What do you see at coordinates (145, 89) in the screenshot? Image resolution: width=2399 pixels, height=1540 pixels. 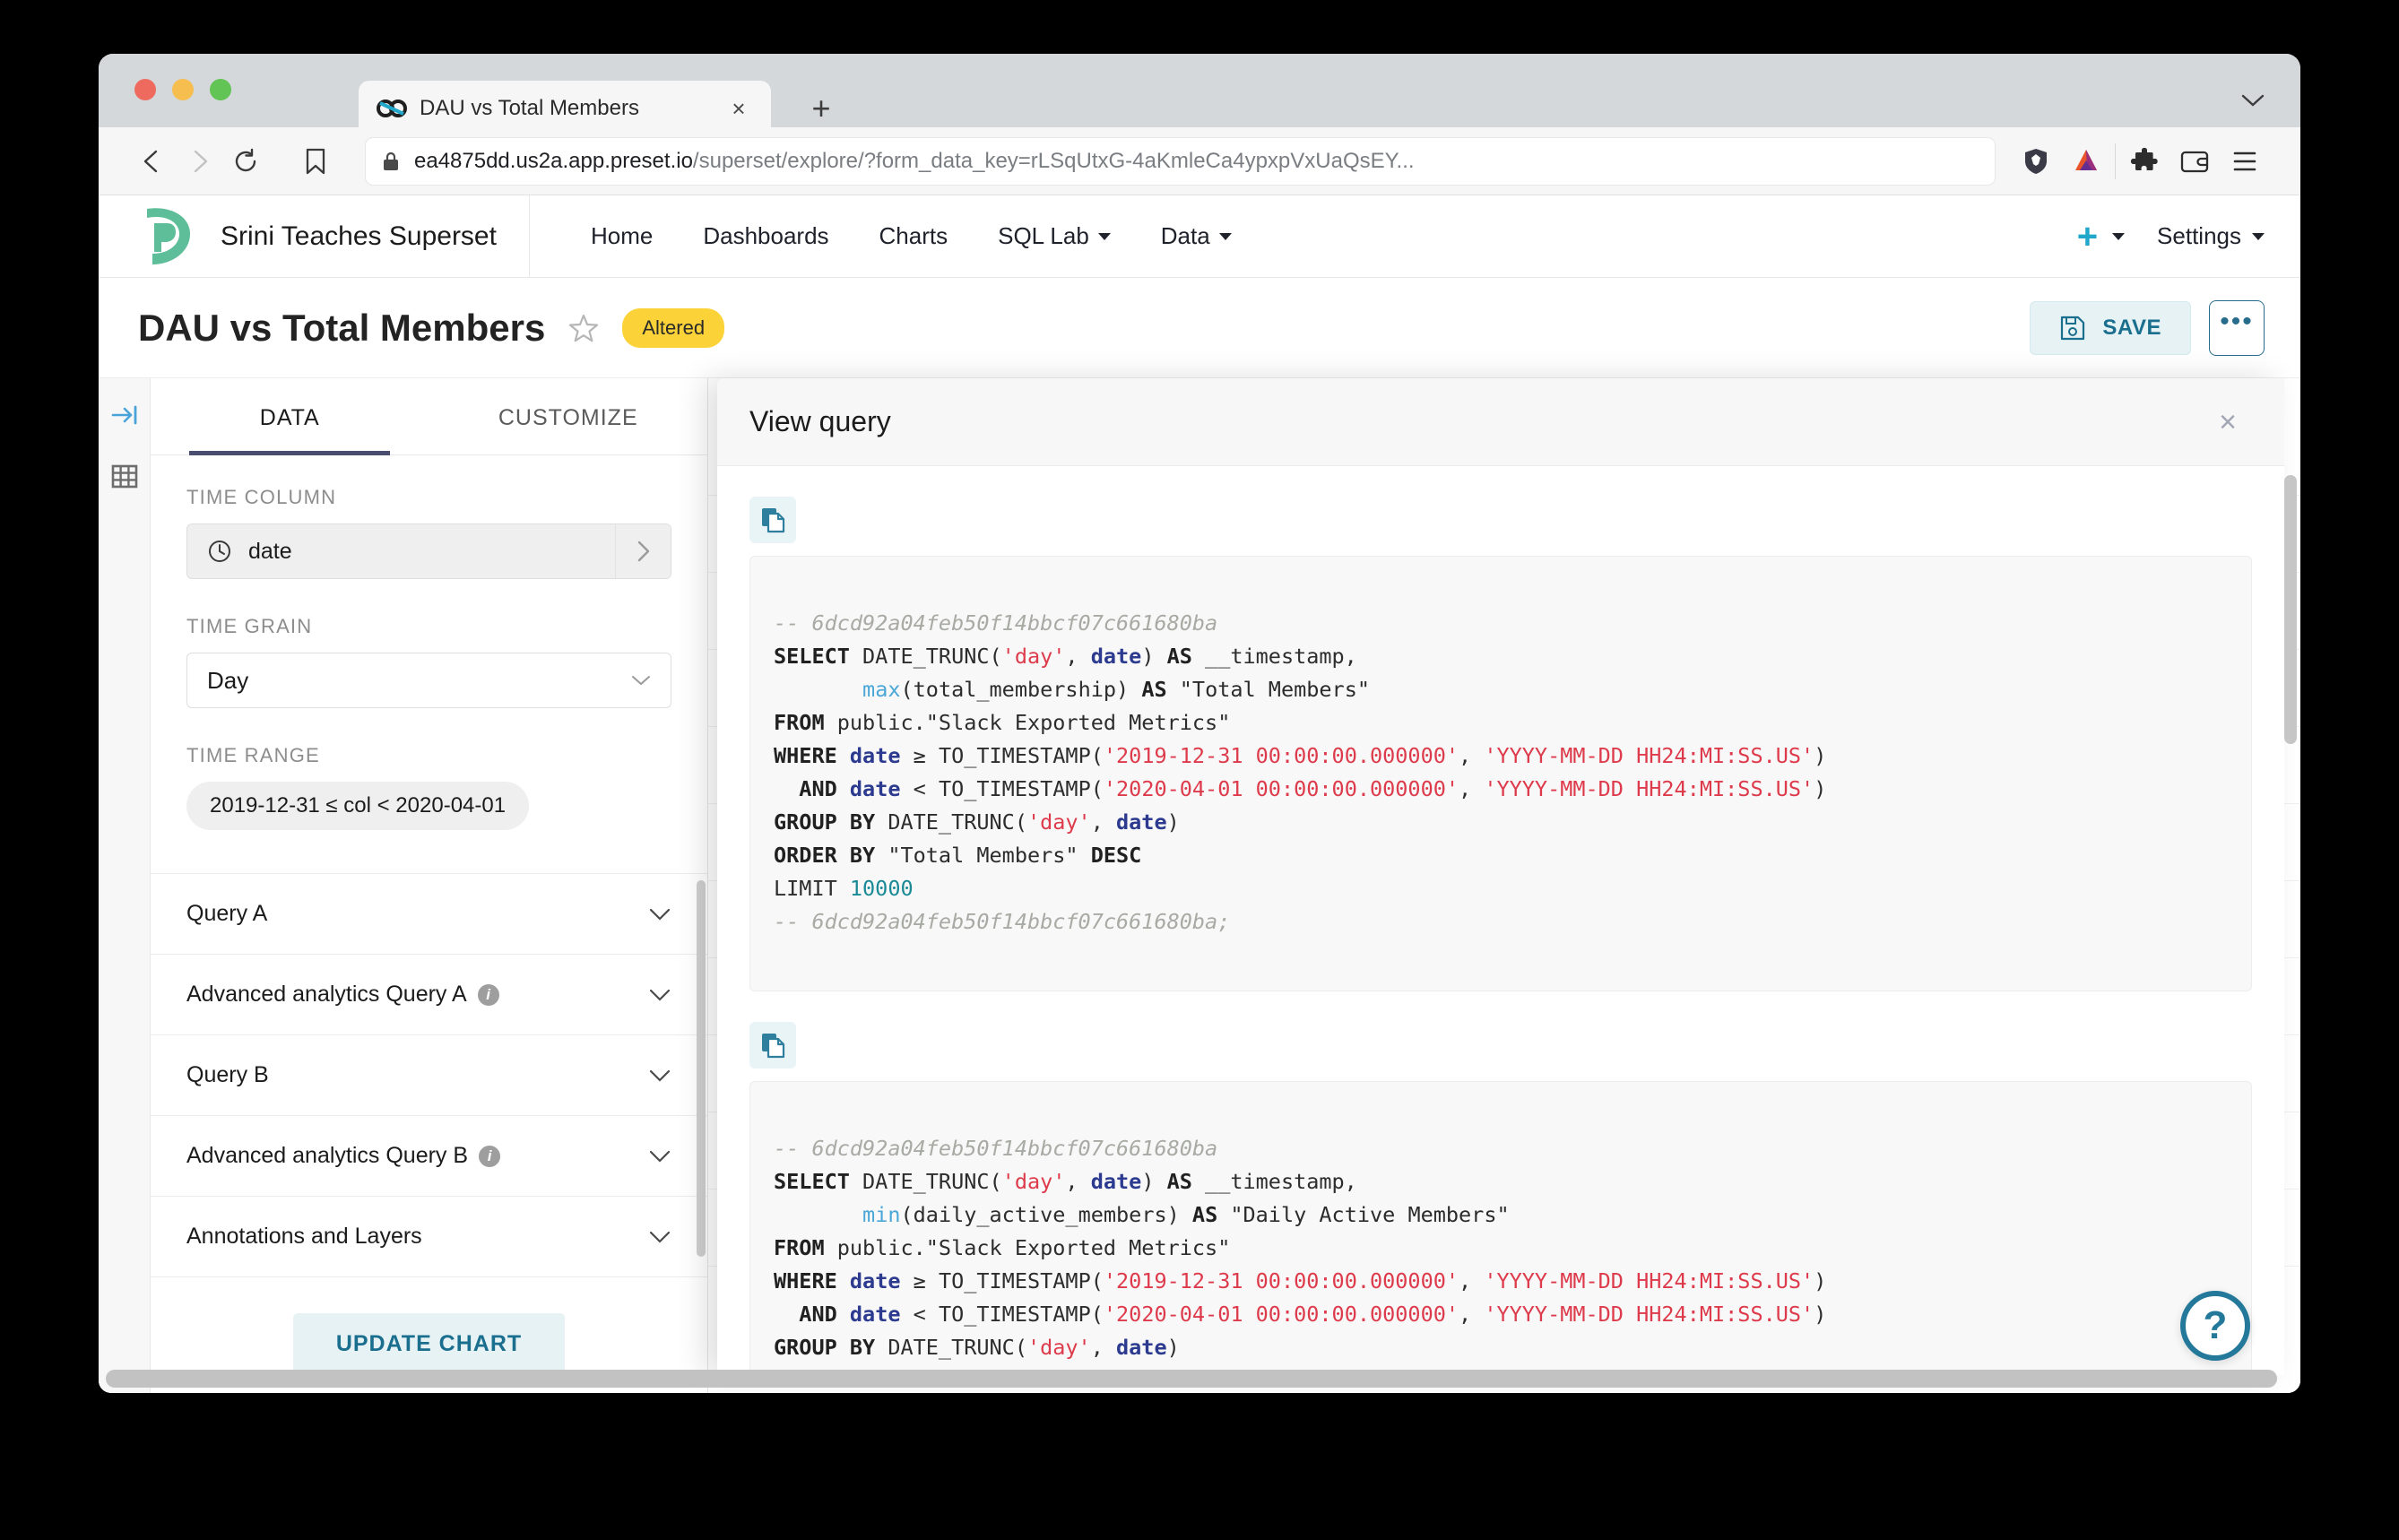 I see `close-window-button` at bounding box center [145, 89].